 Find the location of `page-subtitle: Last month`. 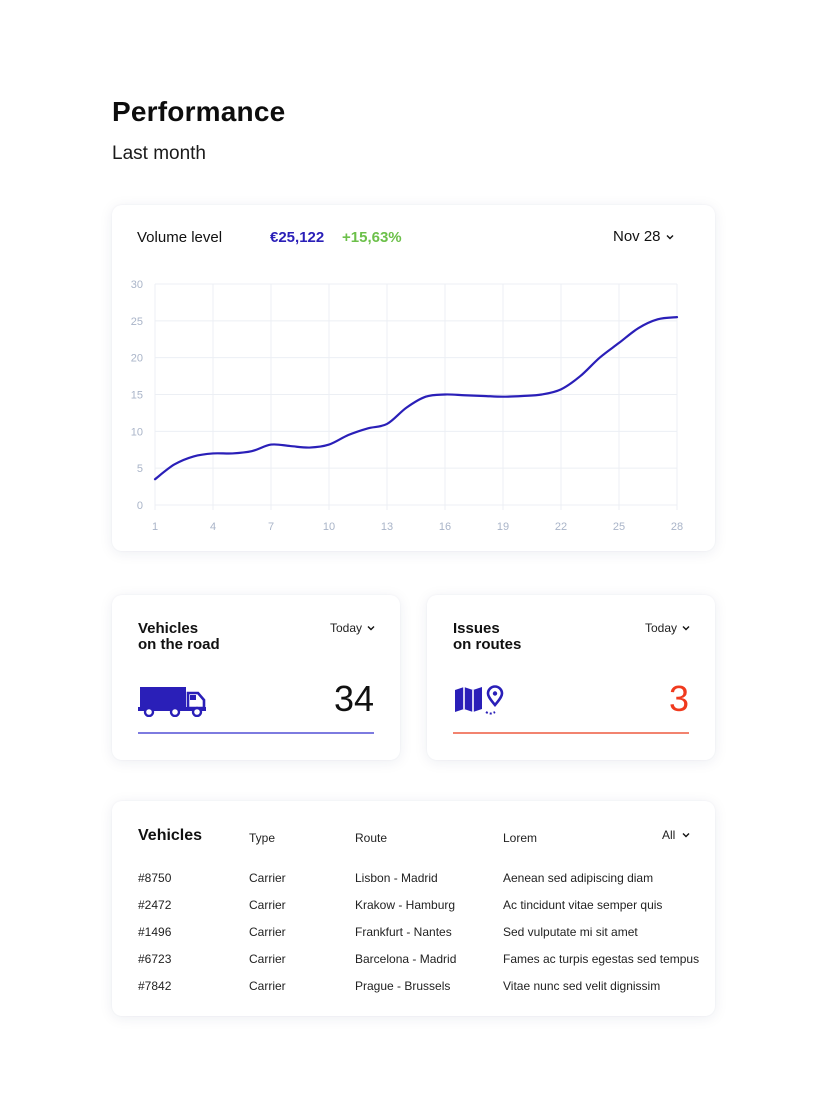

page-subtitle: Last month is located at coordinates (159, 153).